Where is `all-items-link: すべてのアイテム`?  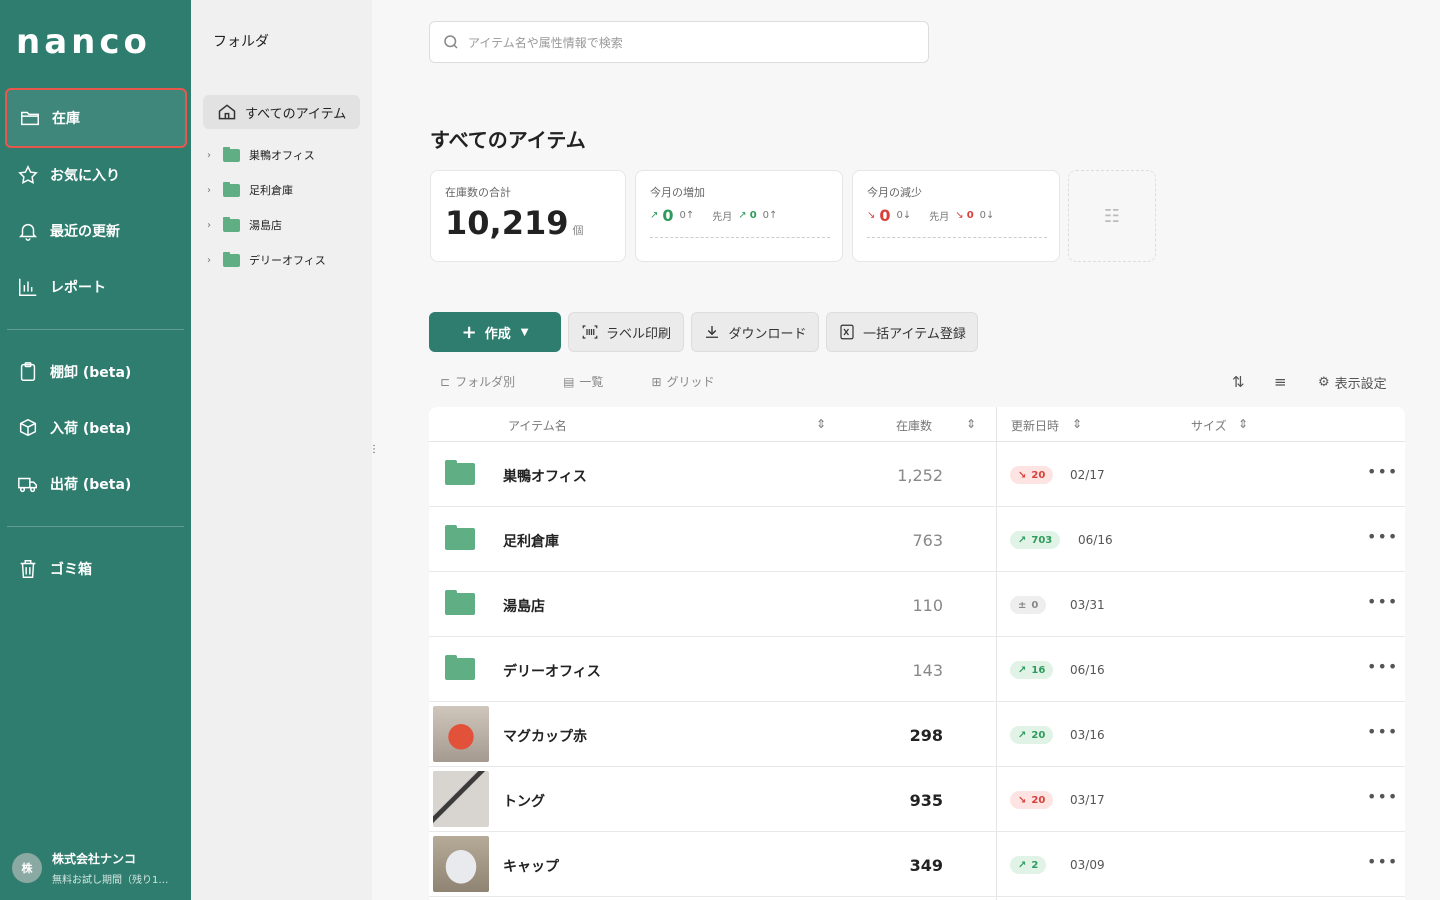 all-items-link: すべてのアイテム is located at coordinates (281, 112).